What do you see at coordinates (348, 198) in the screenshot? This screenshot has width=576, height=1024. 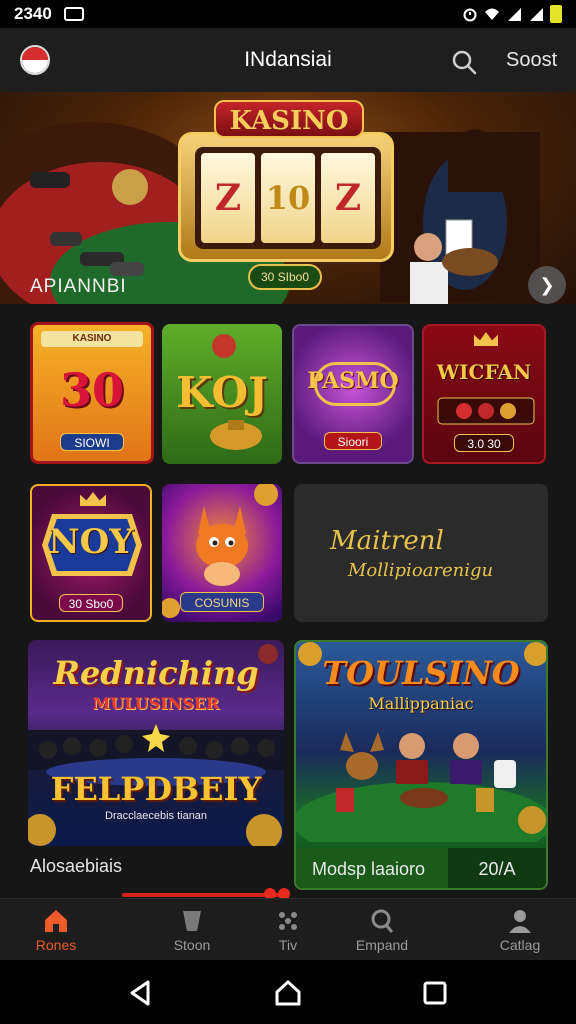 I see `reel-3: Z` at bounding box center [348, 198].